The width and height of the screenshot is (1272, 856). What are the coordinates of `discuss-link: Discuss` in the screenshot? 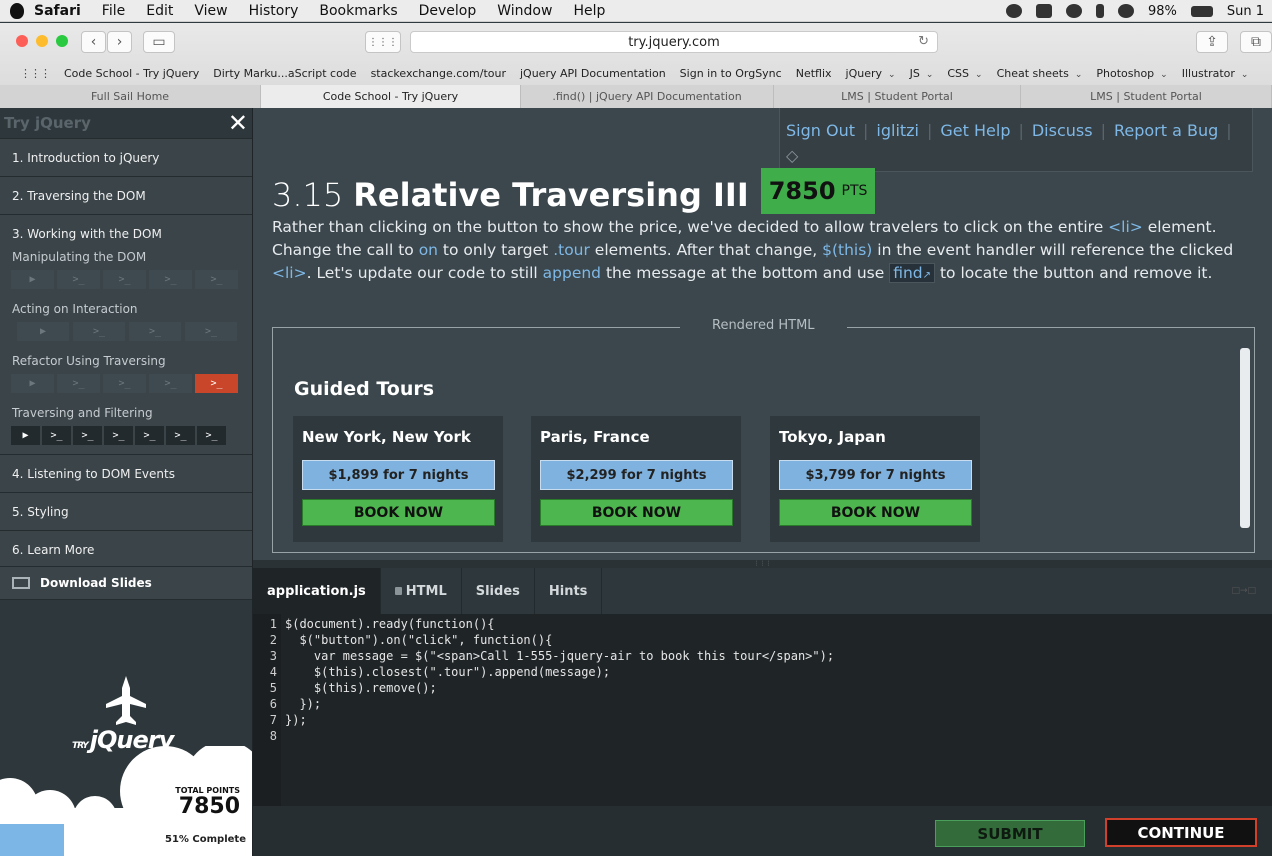 It's located at (1062, 130).